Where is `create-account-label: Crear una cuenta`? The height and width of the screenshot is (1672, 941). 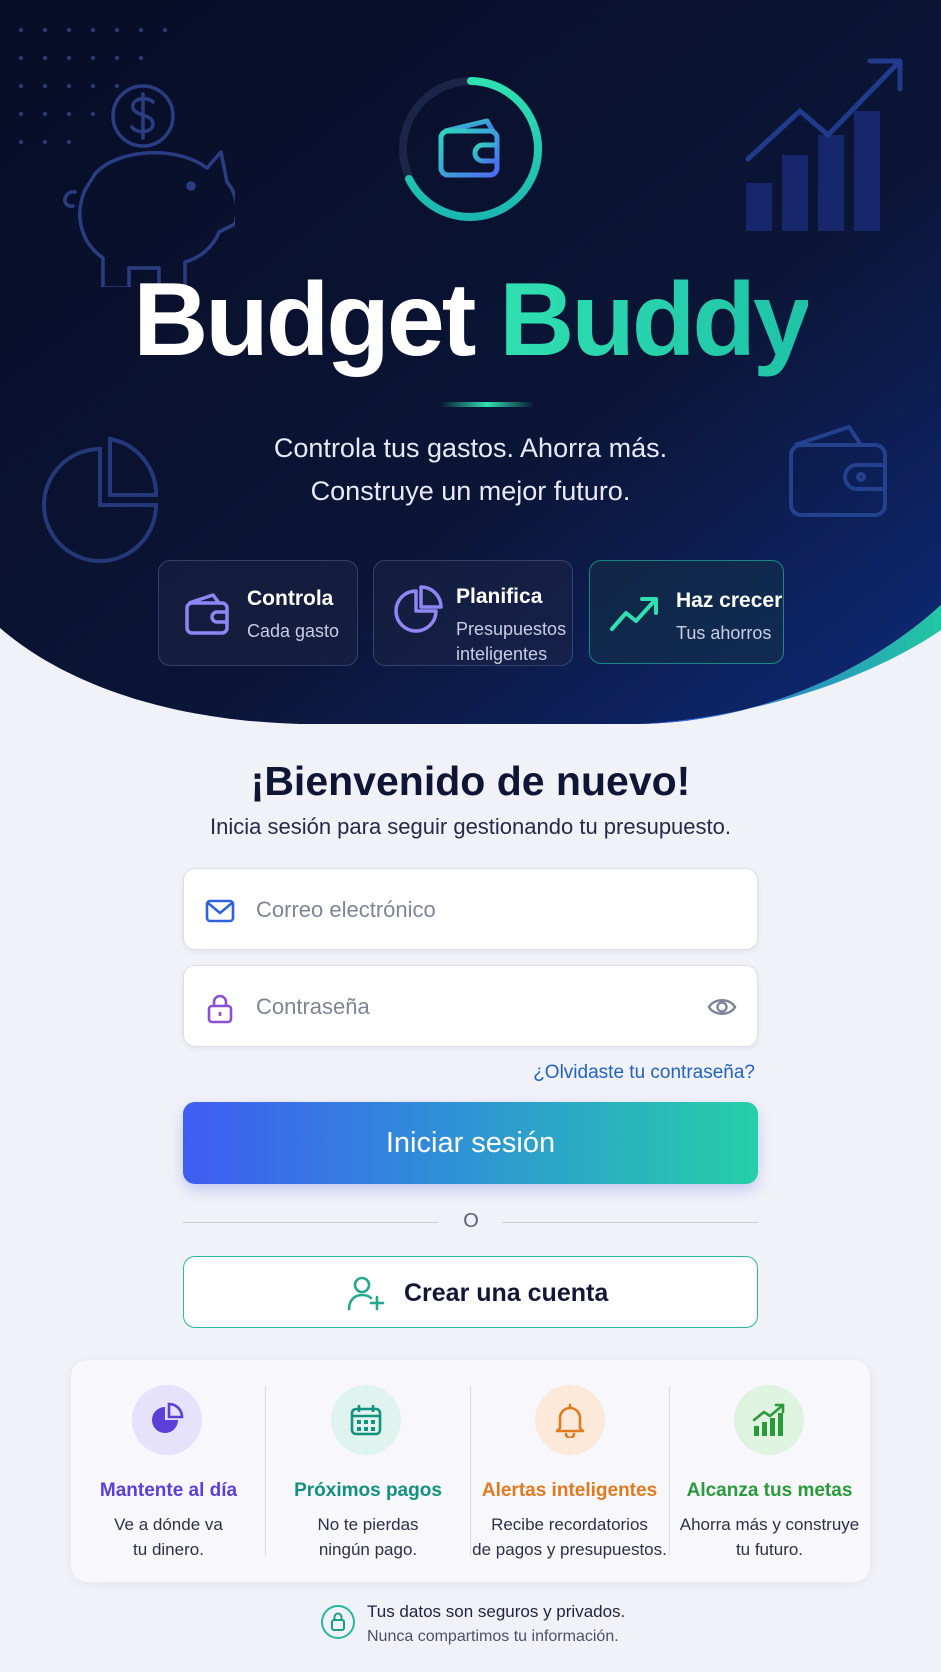 create-account-label: Crear una cuenta is located at coordinates (506, 1293).